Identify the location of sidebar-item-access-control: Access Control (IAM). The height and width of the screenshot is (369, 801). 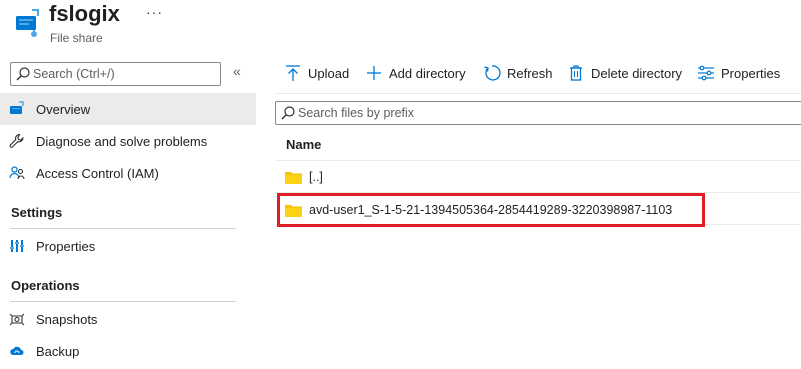
(128, 173).